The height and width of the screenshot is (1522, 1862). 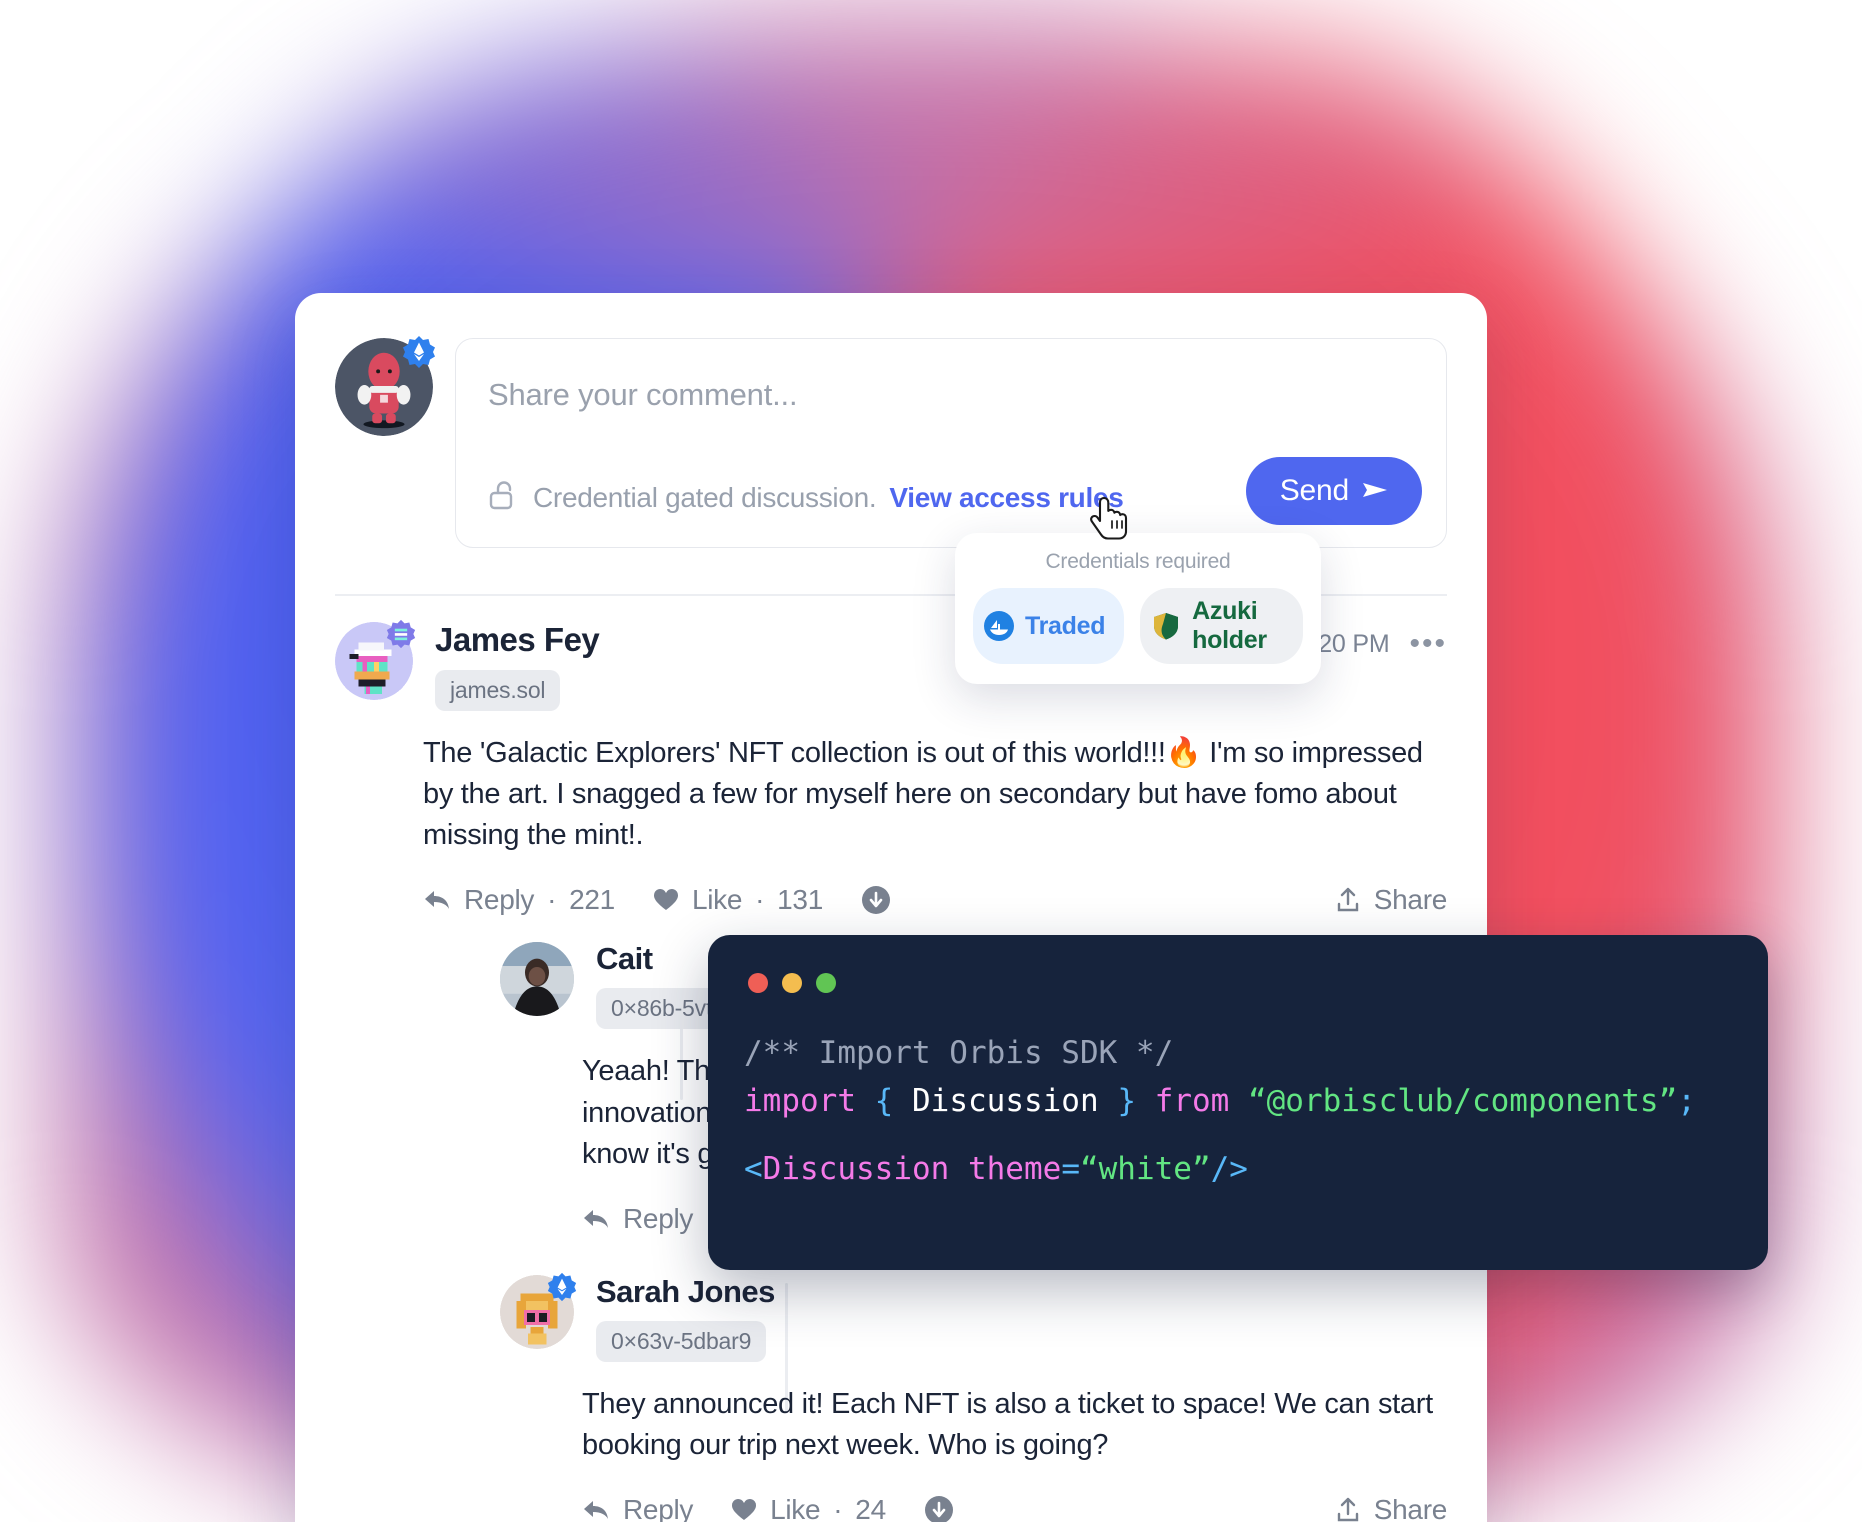 I want to click on nft-verified-badge-icon, so click(x=401, y=634).